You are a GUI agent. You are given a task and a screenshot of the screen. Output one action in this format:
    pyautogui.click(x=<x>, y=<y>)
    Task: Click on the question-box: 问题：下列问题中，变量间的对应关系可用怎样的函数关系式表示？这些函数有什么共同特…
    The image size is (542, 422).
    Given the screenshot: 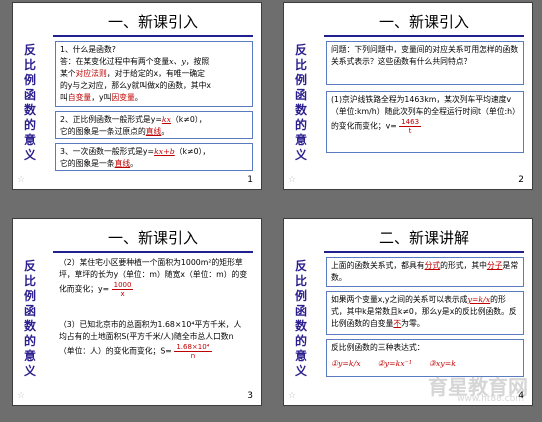 What is the action you would take?
    pyautogui.click(x=425, y=63)
    